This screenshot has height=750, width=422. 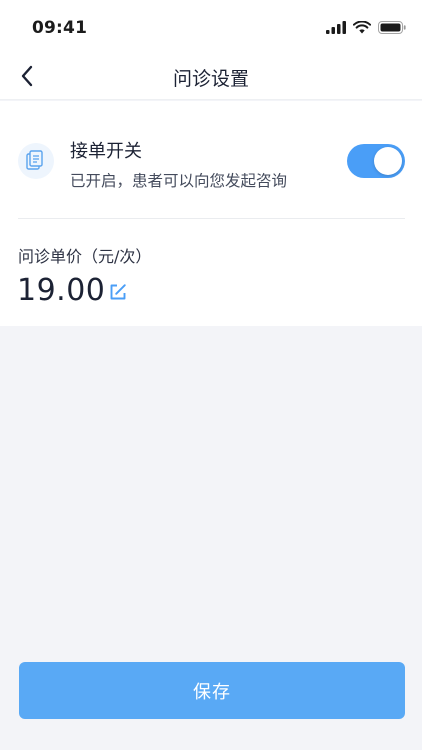 I want to click on price-value: 19.00, so click(x=61, y=290).